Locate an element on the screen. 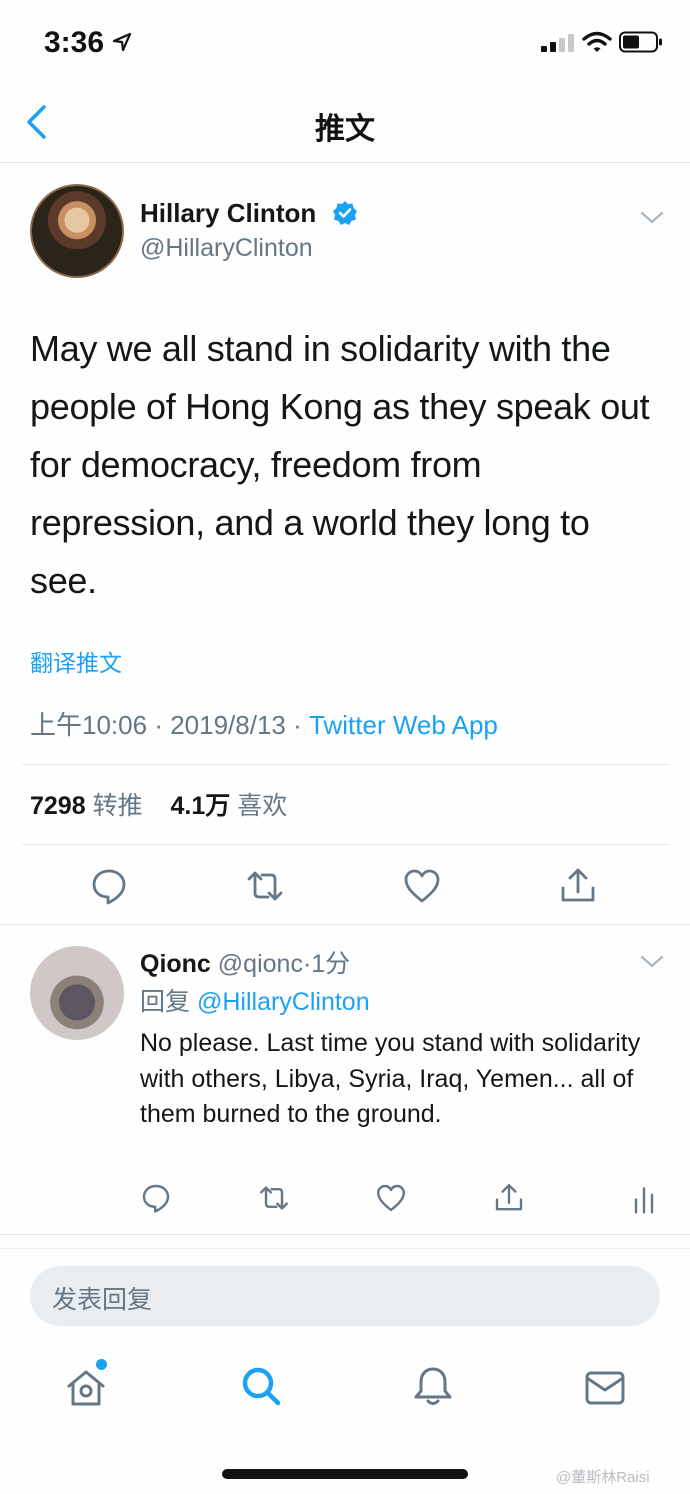 This screenshot has height=1494, width=690. tweet-source-link: Twitter Web App is located at coordinates (403, 725).